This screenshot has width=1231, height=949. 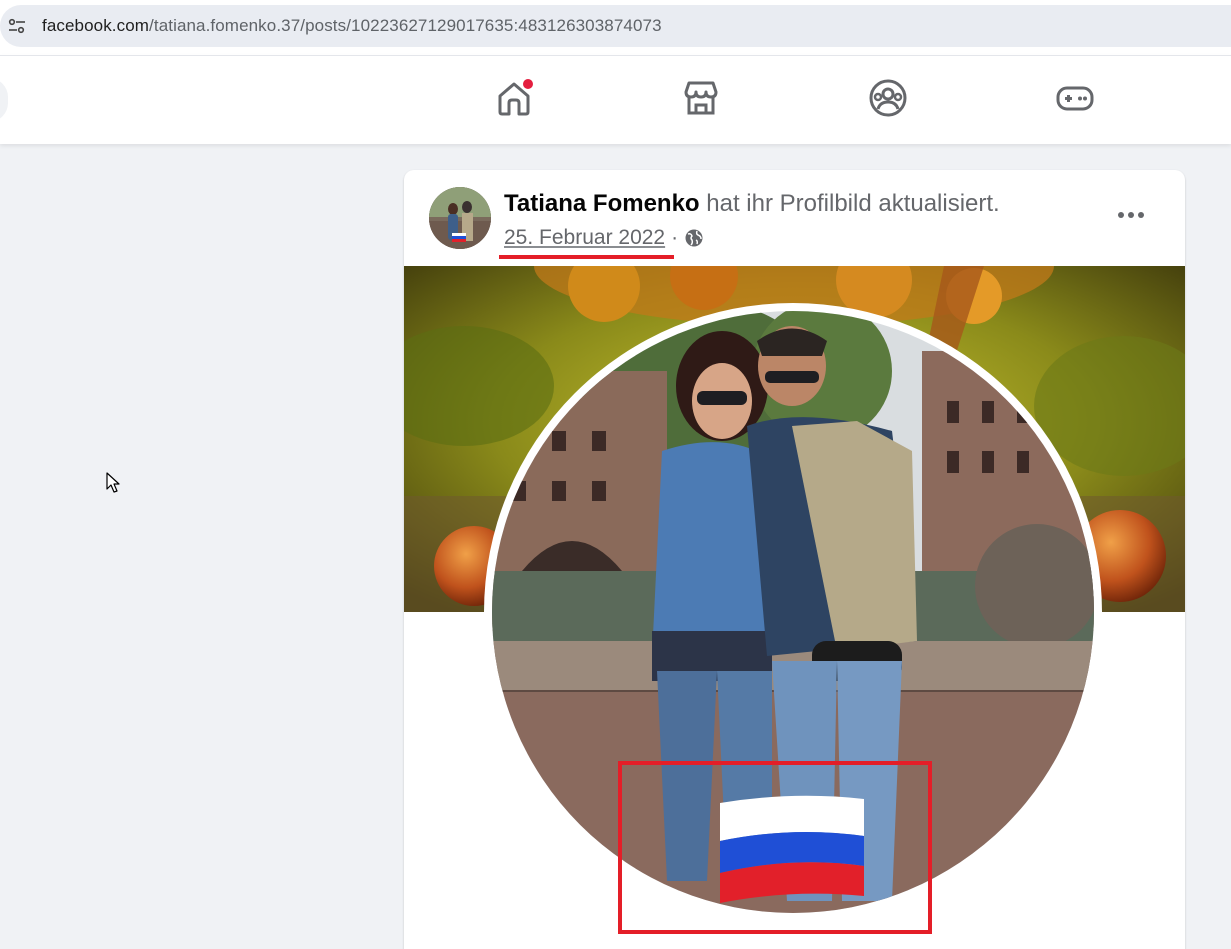 I want to click on marketplace-icon, so click(x=701, y=100).